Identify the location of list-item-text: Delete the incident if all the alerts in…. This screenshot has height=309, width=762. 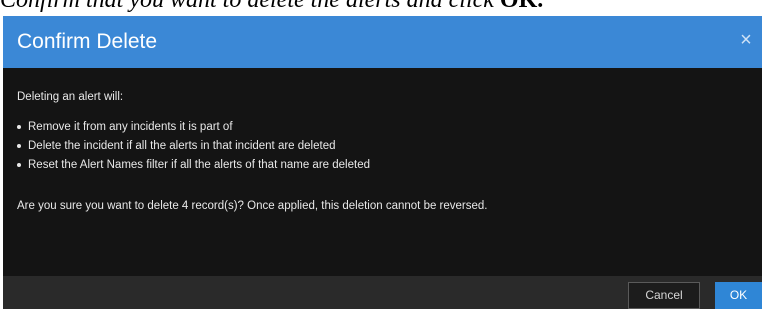
(182, 146).